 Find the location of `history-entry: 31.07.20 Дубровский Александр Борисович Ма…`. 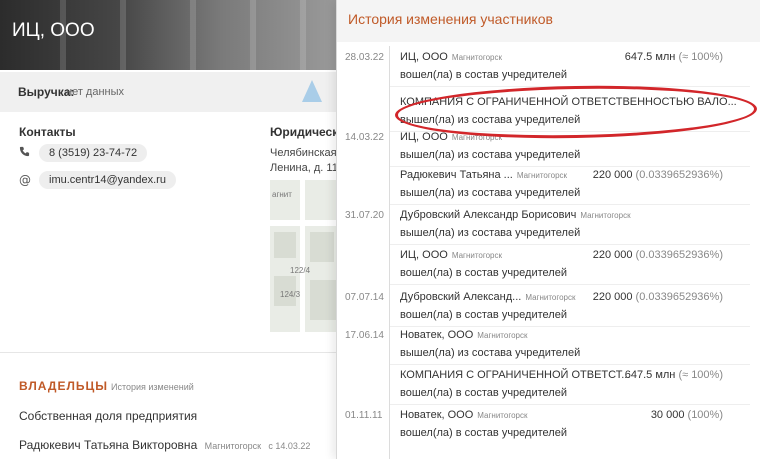

history-entry: 31.07.20 Дубровский Александр Борисович Ма… is located at coordinates (548, 227).